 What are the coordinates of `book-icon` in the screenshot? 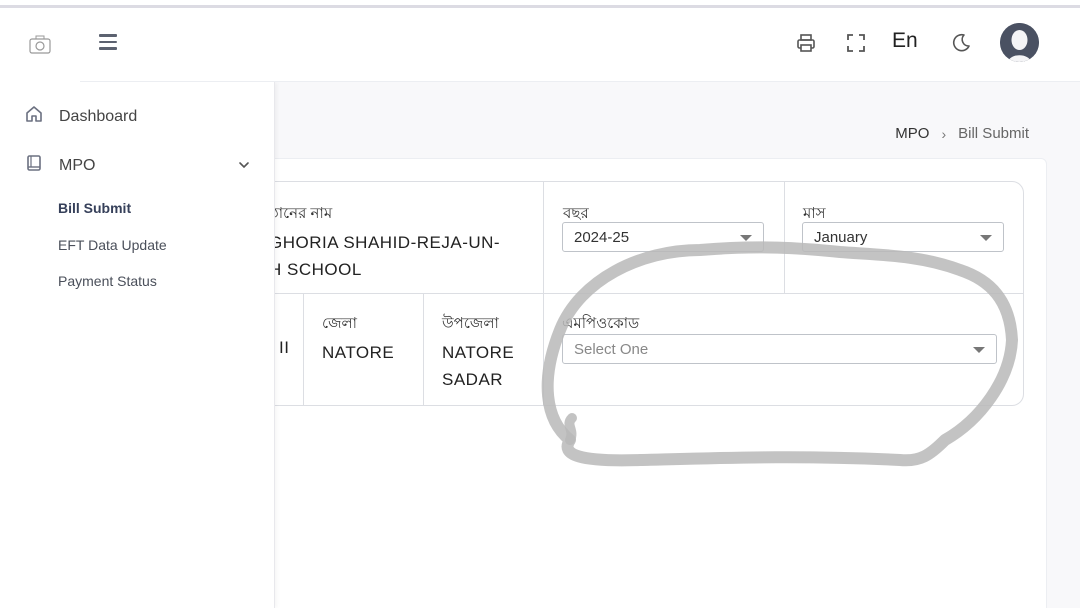 It's located at (34, 165).